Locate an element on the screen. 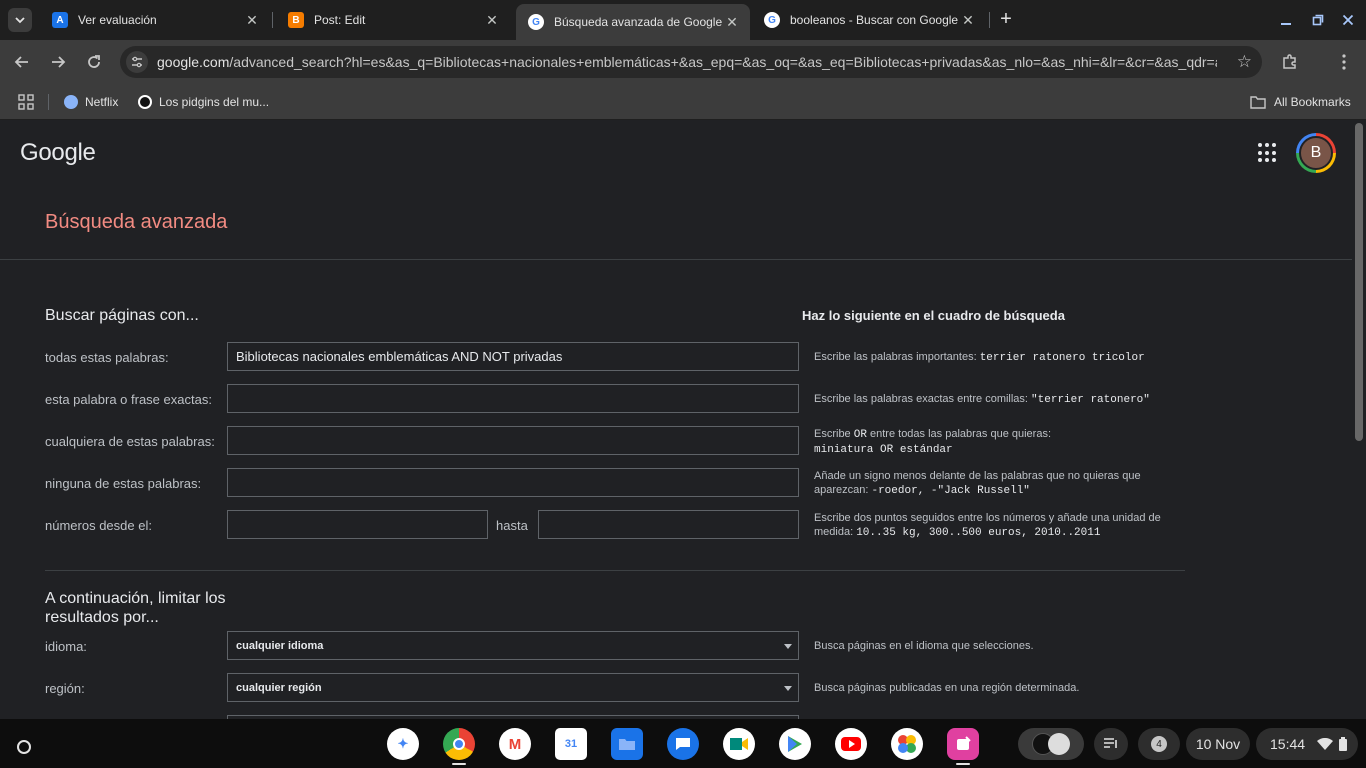 The image size is (1366, 768). meet-app-icon is located at coordinates (739, 744).